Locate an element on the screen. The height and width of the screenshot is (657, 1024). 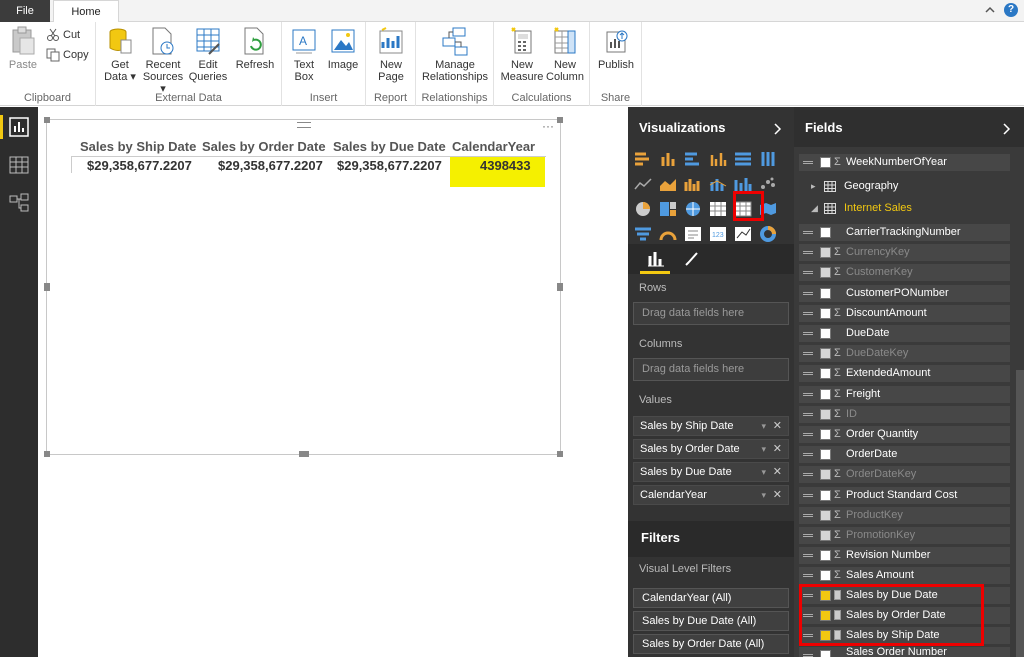
table-icon is located at coordinates (718, 209).